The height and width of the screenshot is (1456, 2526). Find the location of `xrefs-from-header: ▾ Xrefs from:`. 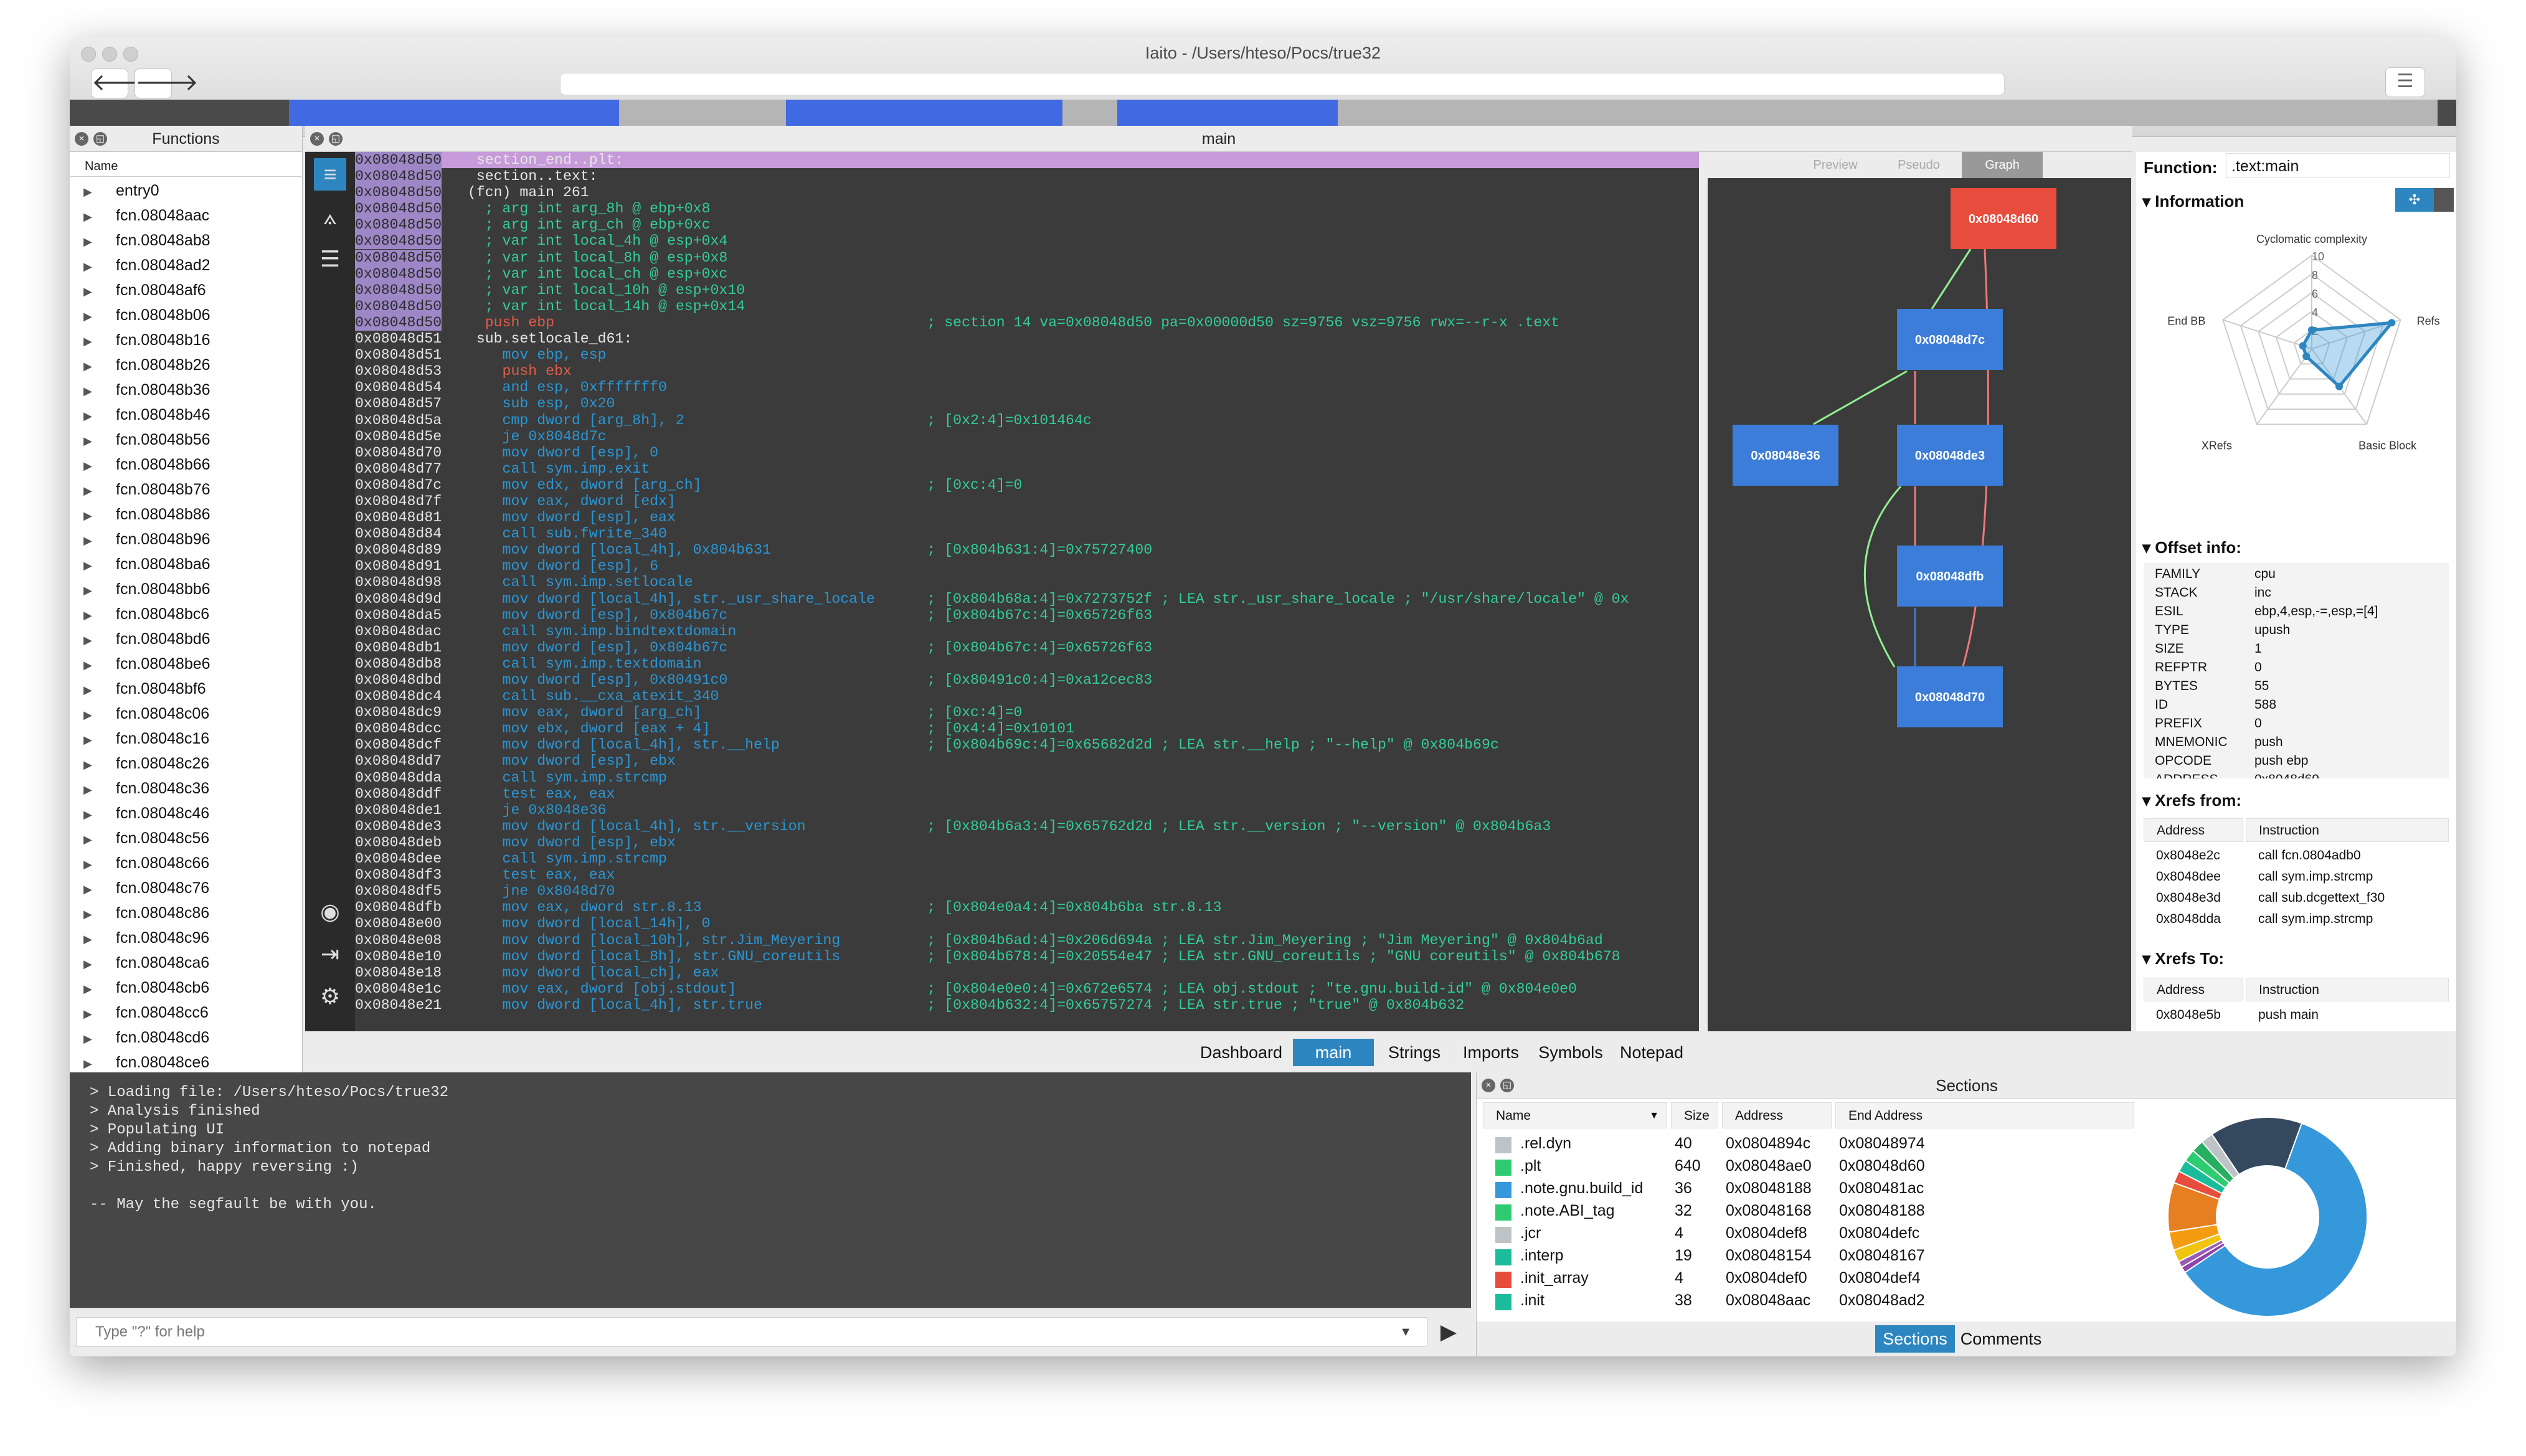

xrefs-from-header: ▾ Xrefs from: is located at coordinates (2191, 801).